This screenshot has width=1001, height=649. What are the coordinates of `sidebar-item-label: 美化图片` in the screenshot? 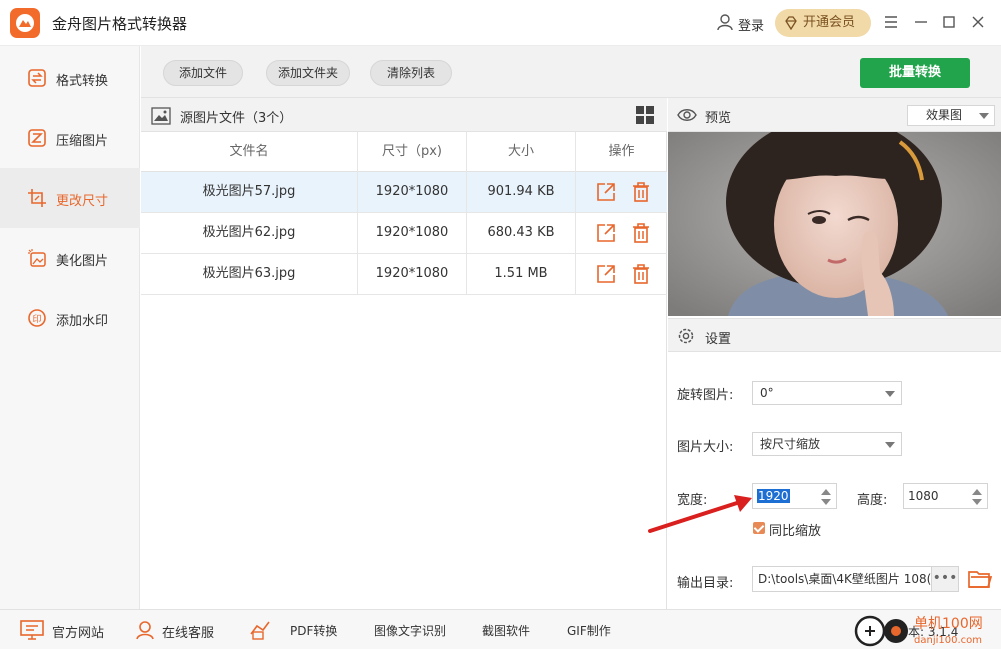 It's located at (82, 261).